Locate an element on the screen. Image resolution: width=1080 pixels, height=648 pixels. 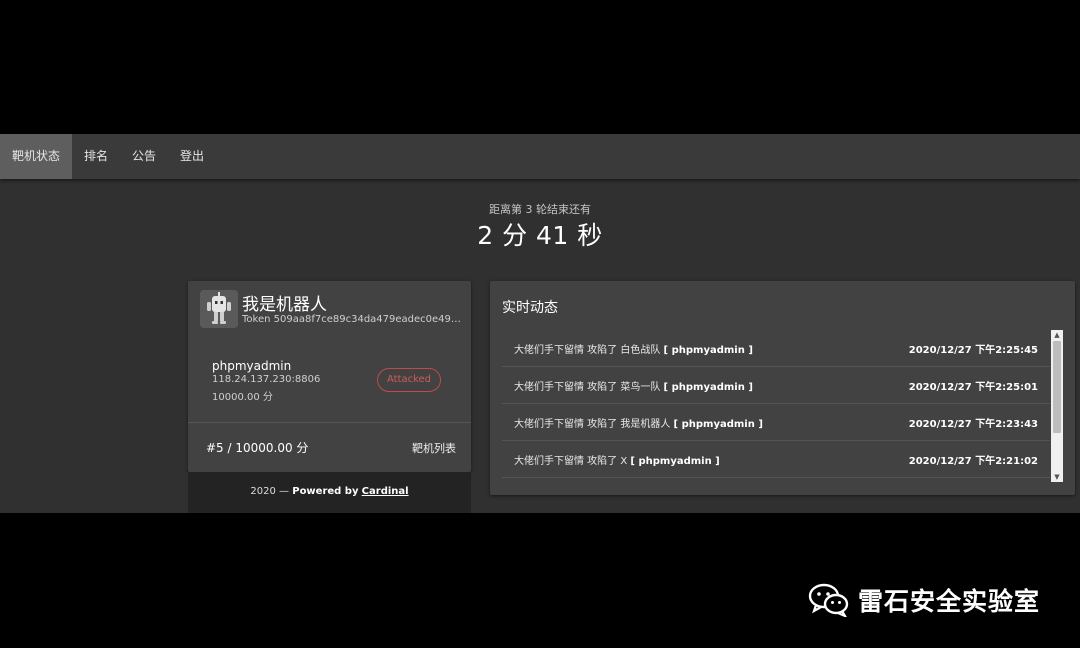
feed-timestamp: 2020/12/27 下午2:21:02 is located at coordinates (973, 461).